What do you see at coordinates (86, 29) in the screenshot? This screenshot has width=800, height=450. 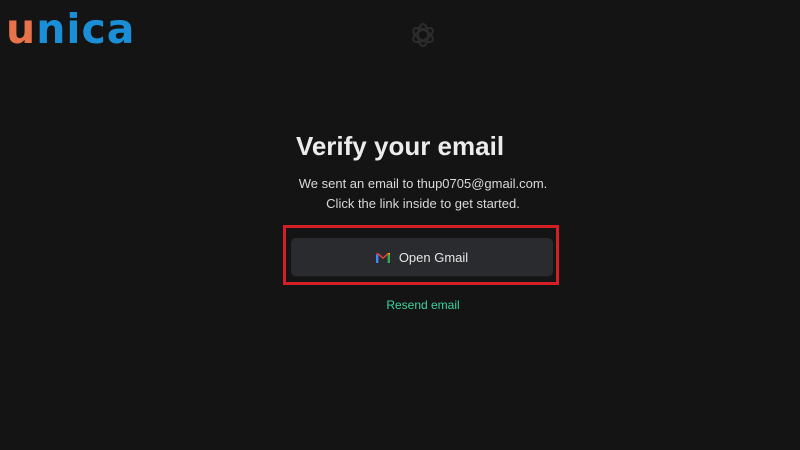 I see `logo-letters-nica: nica` at bounding box center [86, 29].